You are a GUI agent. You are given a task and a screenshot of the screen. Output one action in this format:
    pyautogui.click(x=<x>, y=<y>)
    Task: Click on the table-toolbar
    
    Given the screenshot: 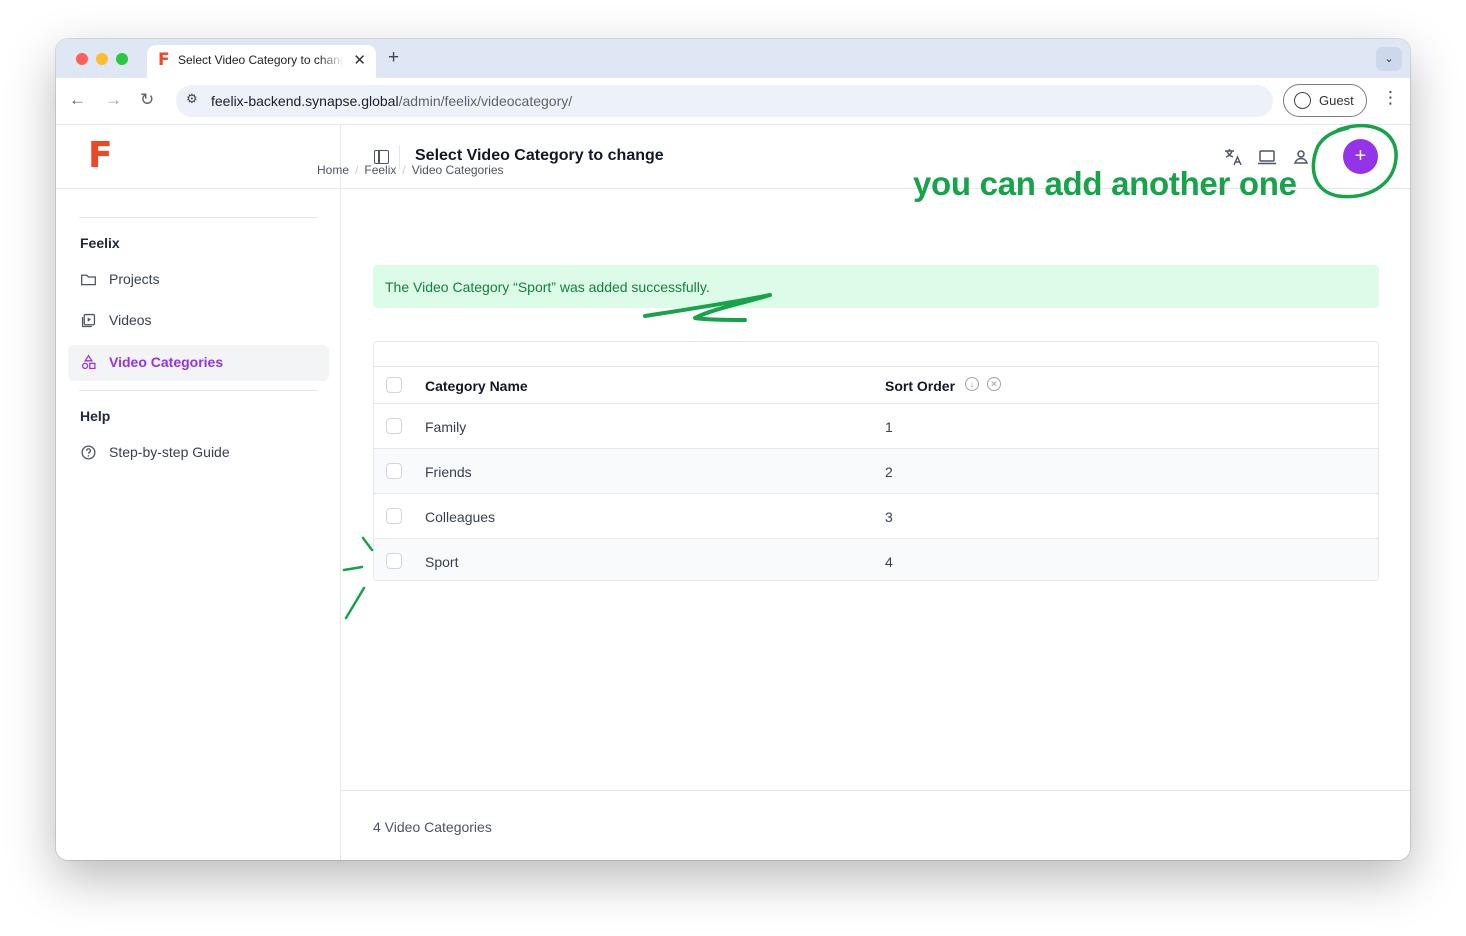 What is the action you would take?
    pyautogui.click(x=876, y=354)
    